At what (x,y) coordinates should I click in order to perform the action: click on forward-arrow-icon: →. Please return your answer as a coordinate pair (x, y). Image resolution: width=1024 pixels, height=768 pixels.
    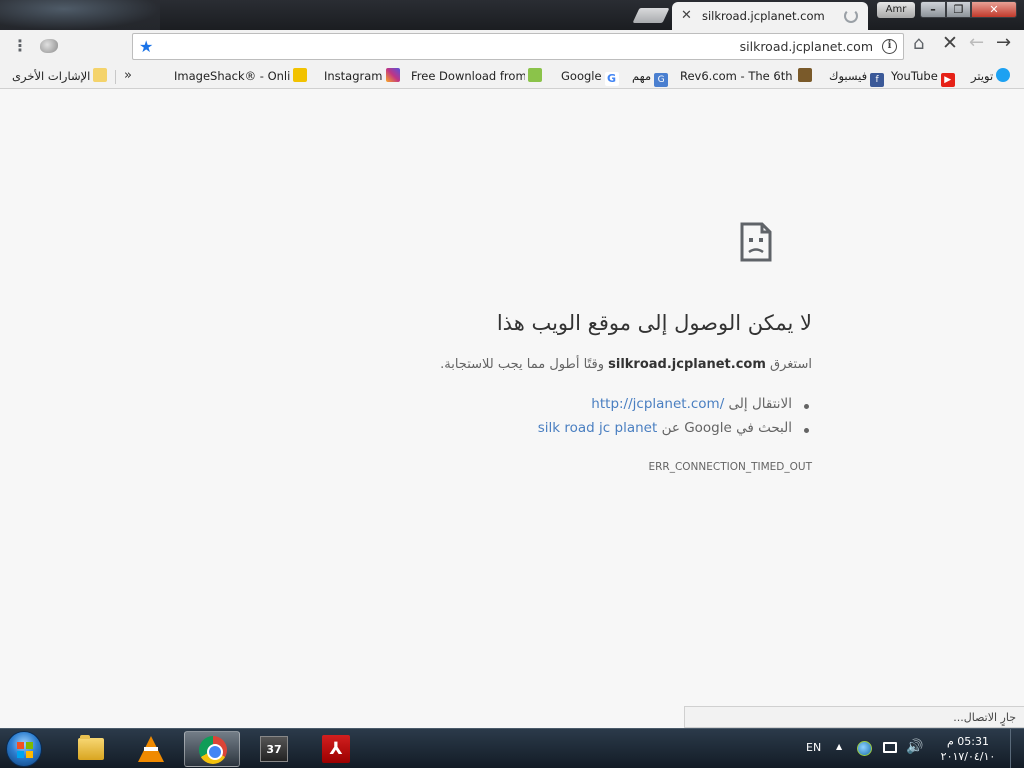
    Looking at the image, I should click on (1003, 43).